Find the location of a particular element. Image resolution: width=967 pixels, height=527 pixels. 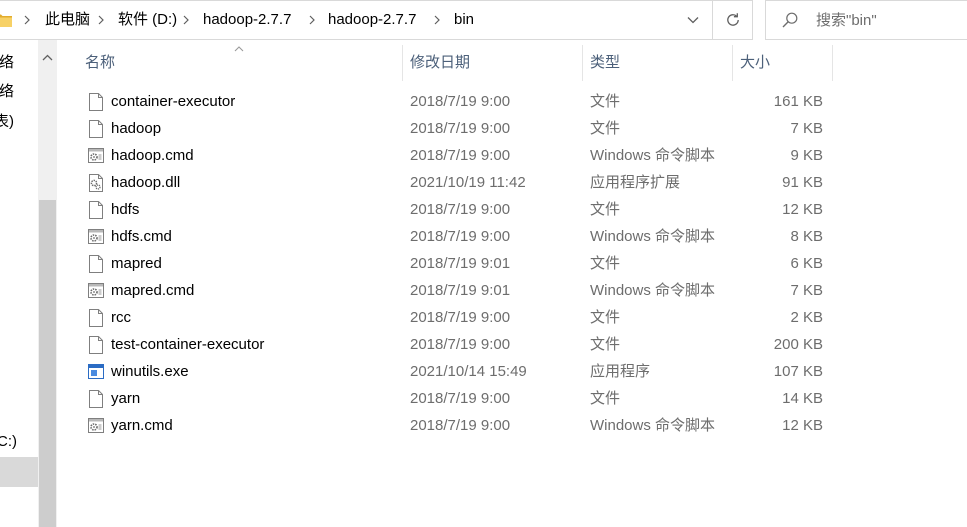

file-row: hadoop.dll 2021/10/19 11:42 应用程序扩展 91 KB is located at coordinates (456, 182).